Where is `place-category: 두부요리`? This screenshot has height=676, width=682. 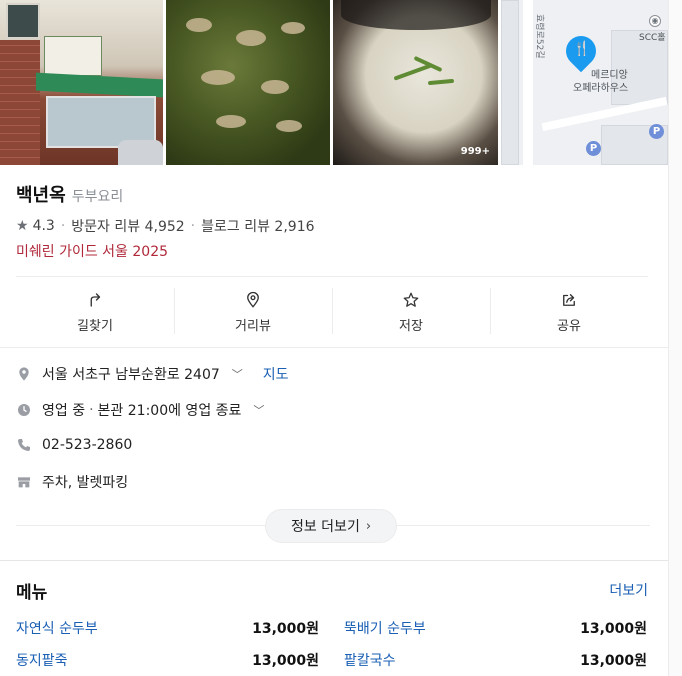
place-category: 두부요리 is located at coordinates (97, 197).